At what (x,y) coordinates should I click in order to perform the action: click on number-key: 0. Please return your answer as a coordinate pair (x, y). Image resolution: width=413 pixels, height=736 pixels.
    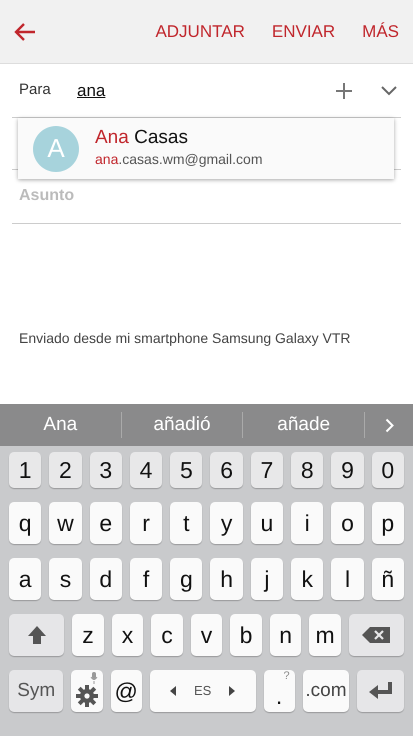
    Looking at the image, I should click on (388, 470).